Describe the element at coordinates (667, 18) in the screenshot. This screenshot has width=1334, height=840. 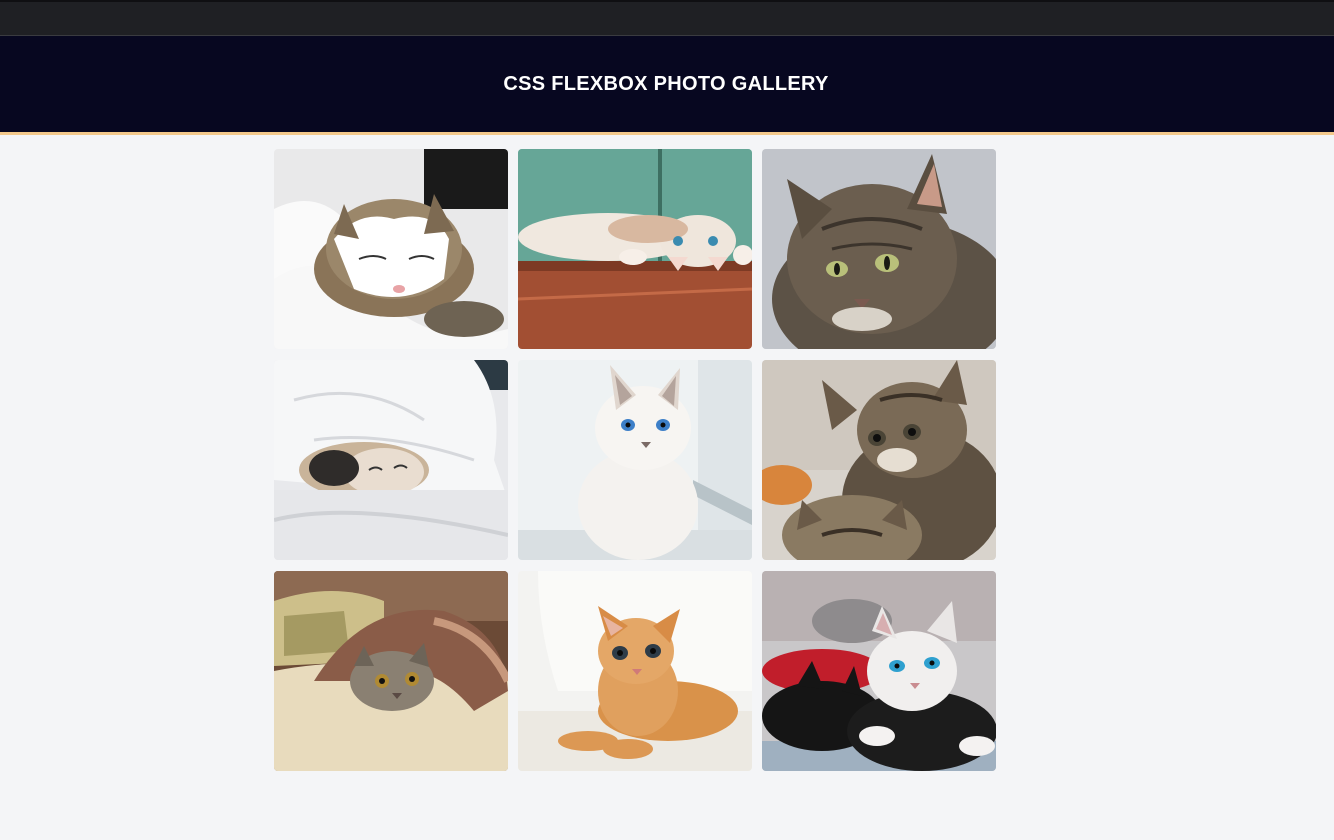
I see `browser-top-bar` at that location.